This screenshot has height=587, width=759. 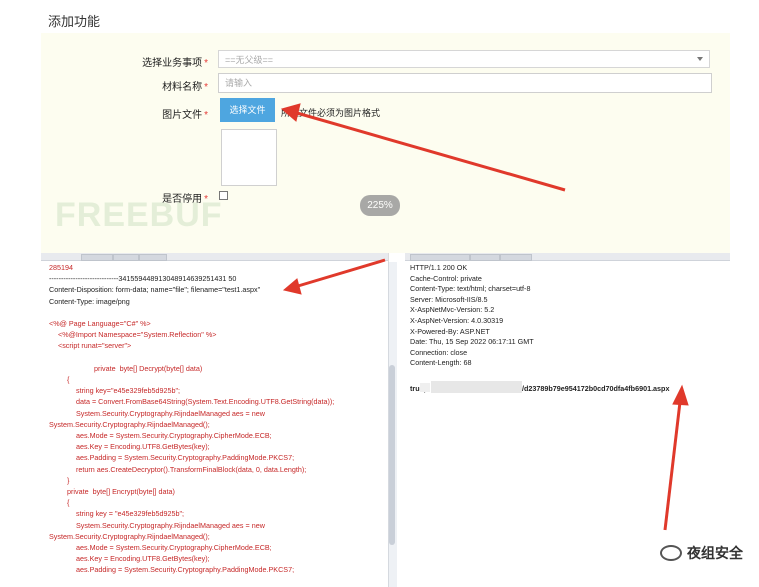 I want to click on arrow-to-response-path, so click(x=672, y=466).